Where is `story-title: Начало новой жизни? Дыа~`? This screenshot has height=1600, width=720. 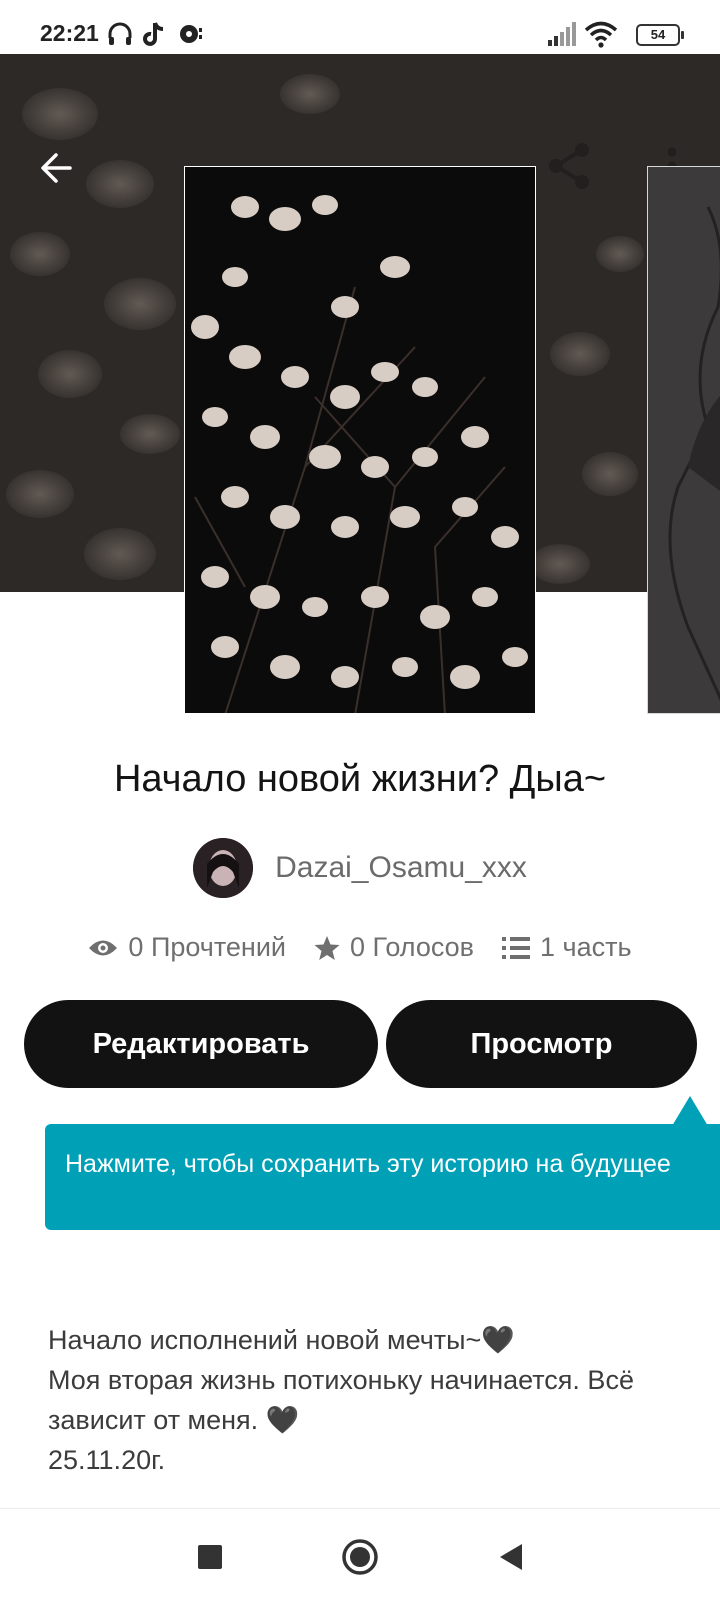 story-title: Начало новой жизни? Дыа~ is located at coordinates (360, 779).